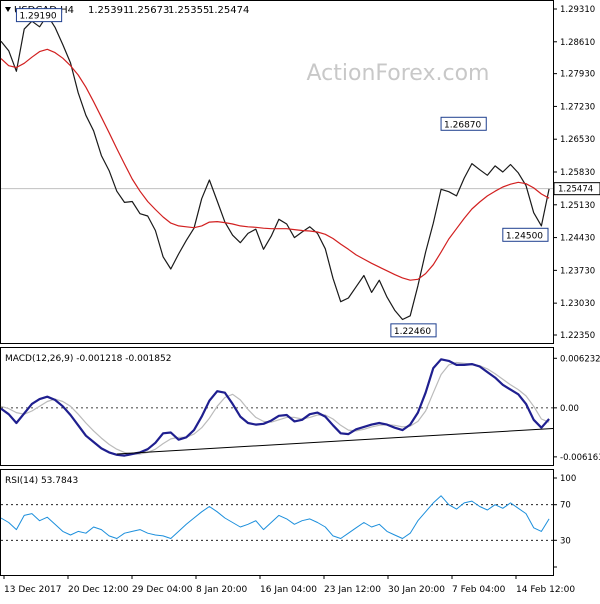 This screenshot has height=604, width=600. What do you see at coordinates (577, 271) in the screenshot?
I see `price-y-tick-label: 1.23730` at bounding box center [577, 271].